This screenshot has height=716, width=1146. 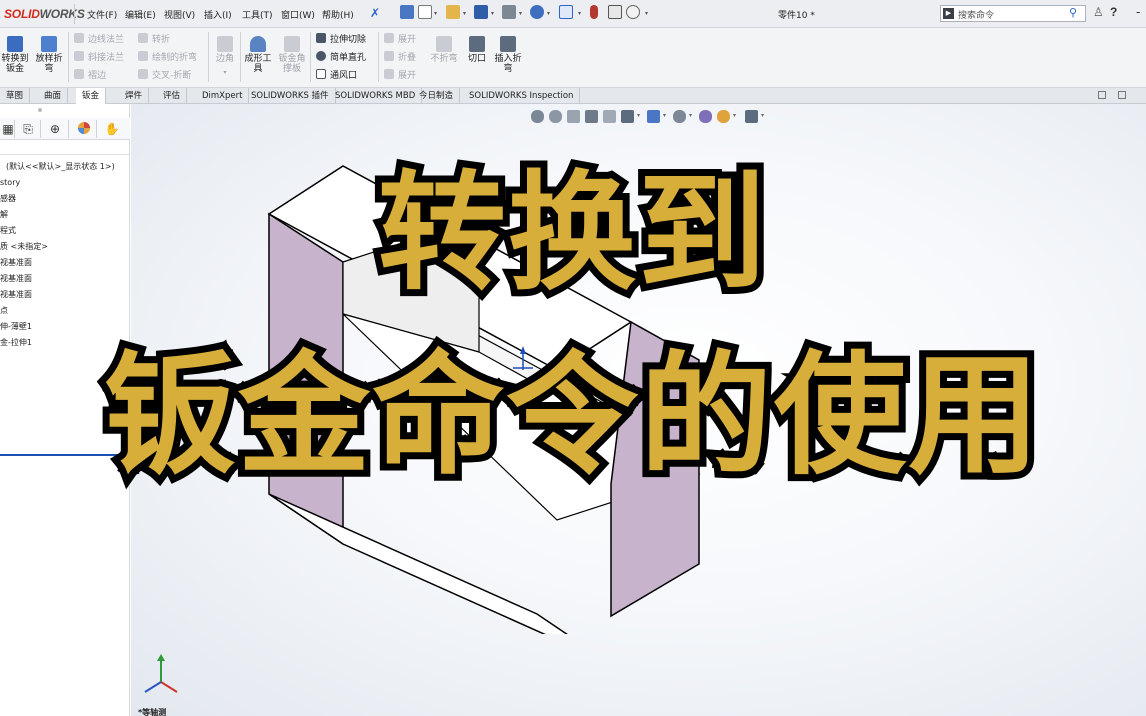 What do you see at coordinates (84, 129) in the screenshot?
I see `display-manager-tab-icon` at bounding box center [84, 129].